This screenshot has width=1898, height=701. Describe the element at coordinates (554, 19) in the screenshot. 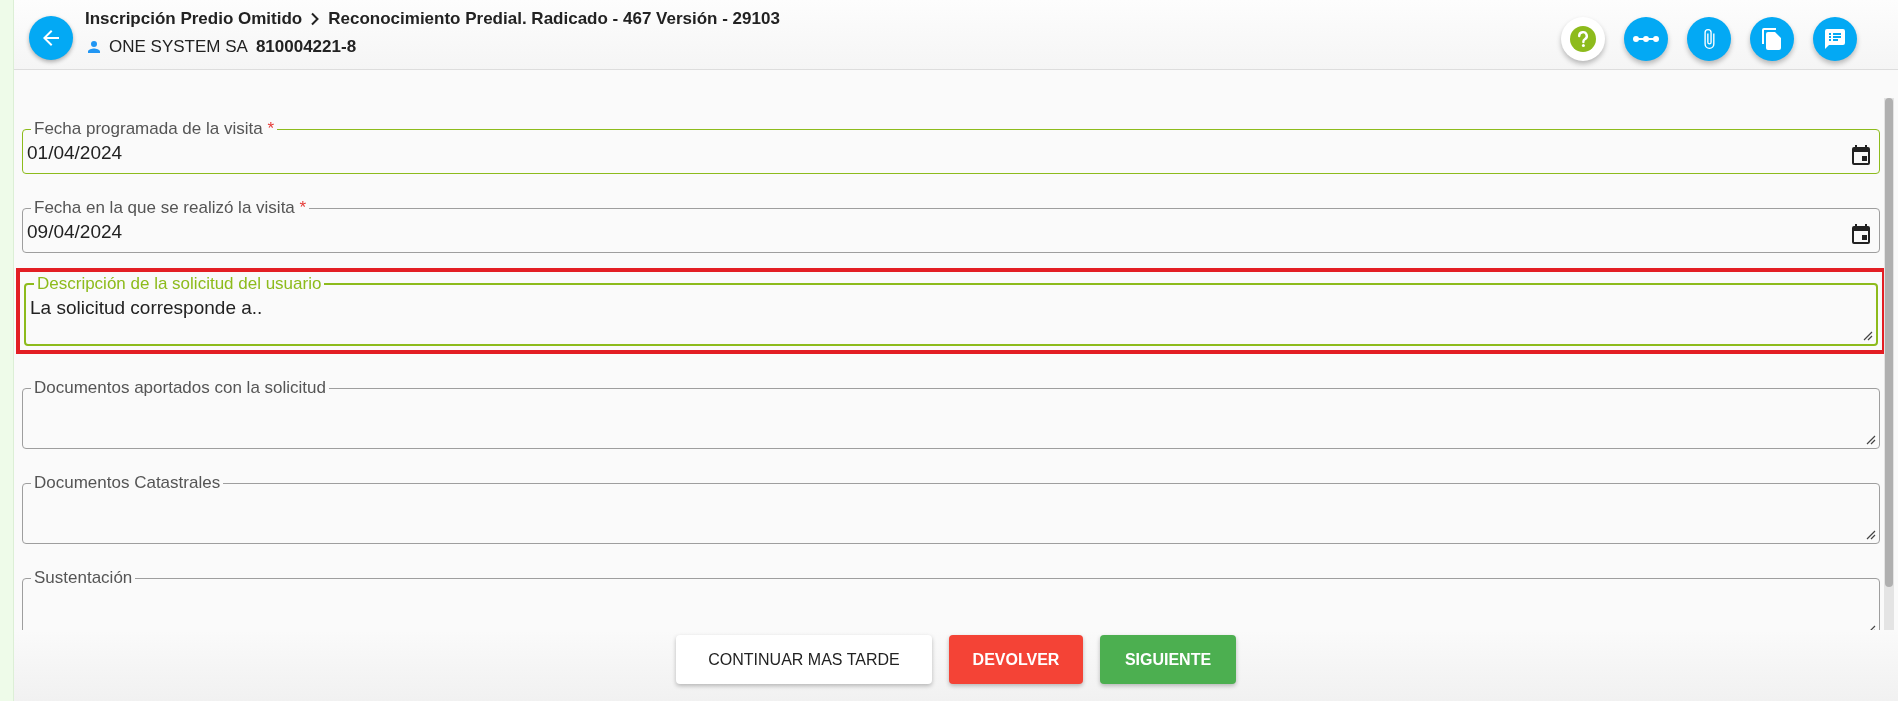

I see `breadcrumb-item: Reconocimiento Predial. Radicado - 467 Versión - 29103` at that location.